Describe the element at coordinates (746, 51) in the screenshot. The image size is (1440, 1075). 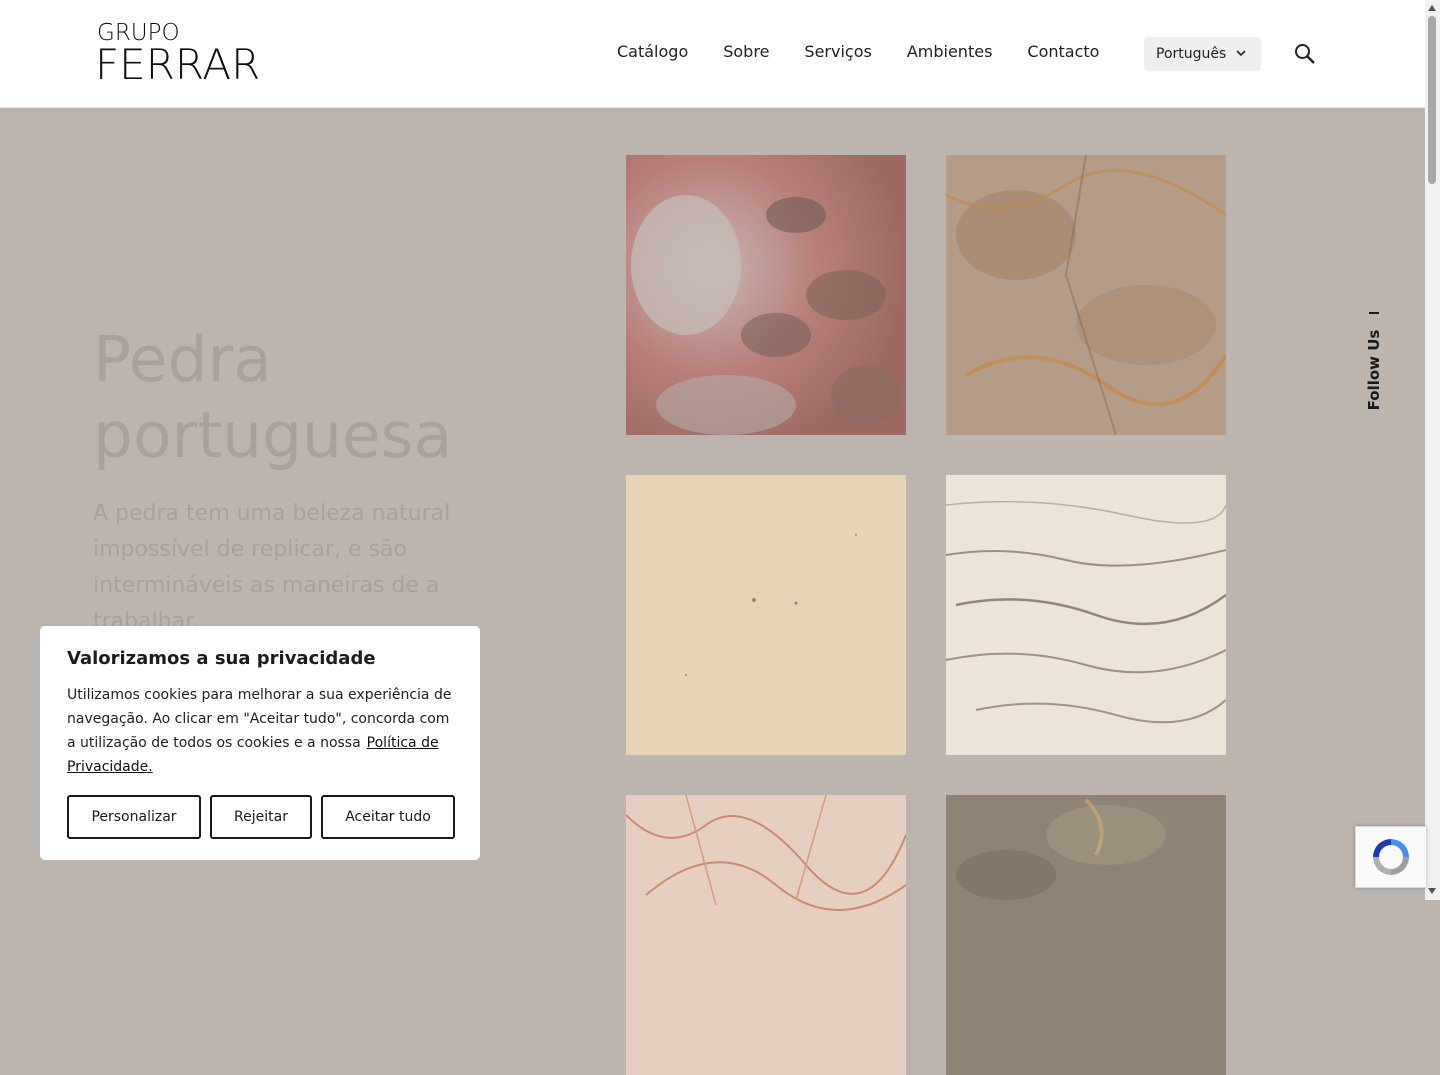
I see `nav-sobre: Sobre` at that location.